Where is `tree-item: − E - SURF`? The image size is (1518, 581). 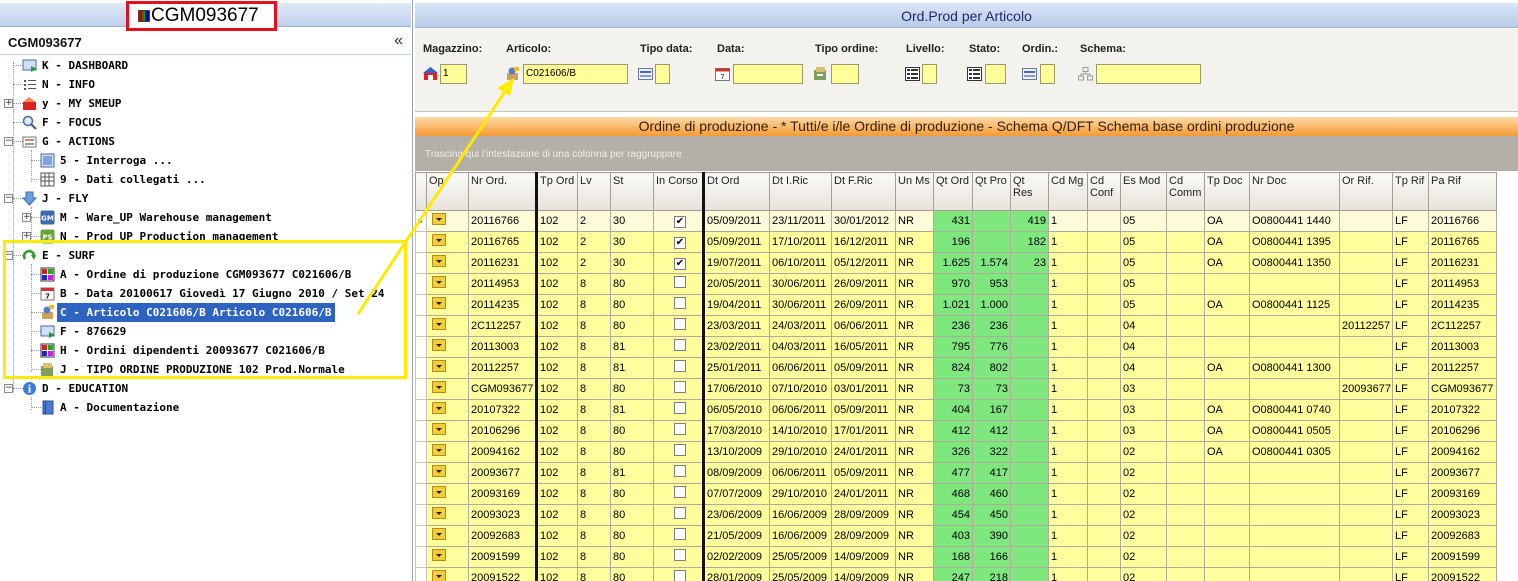
tree-item: − E - SURF is located at coordinates (202, 255).